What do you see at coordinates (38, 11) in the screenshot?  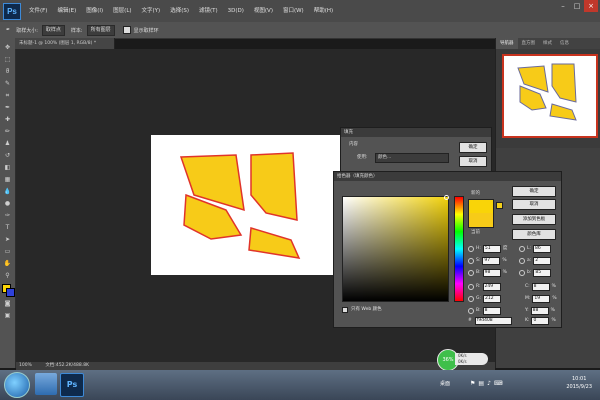 I see `menu-file: 文件(F)` at bounding box center [38, 11].